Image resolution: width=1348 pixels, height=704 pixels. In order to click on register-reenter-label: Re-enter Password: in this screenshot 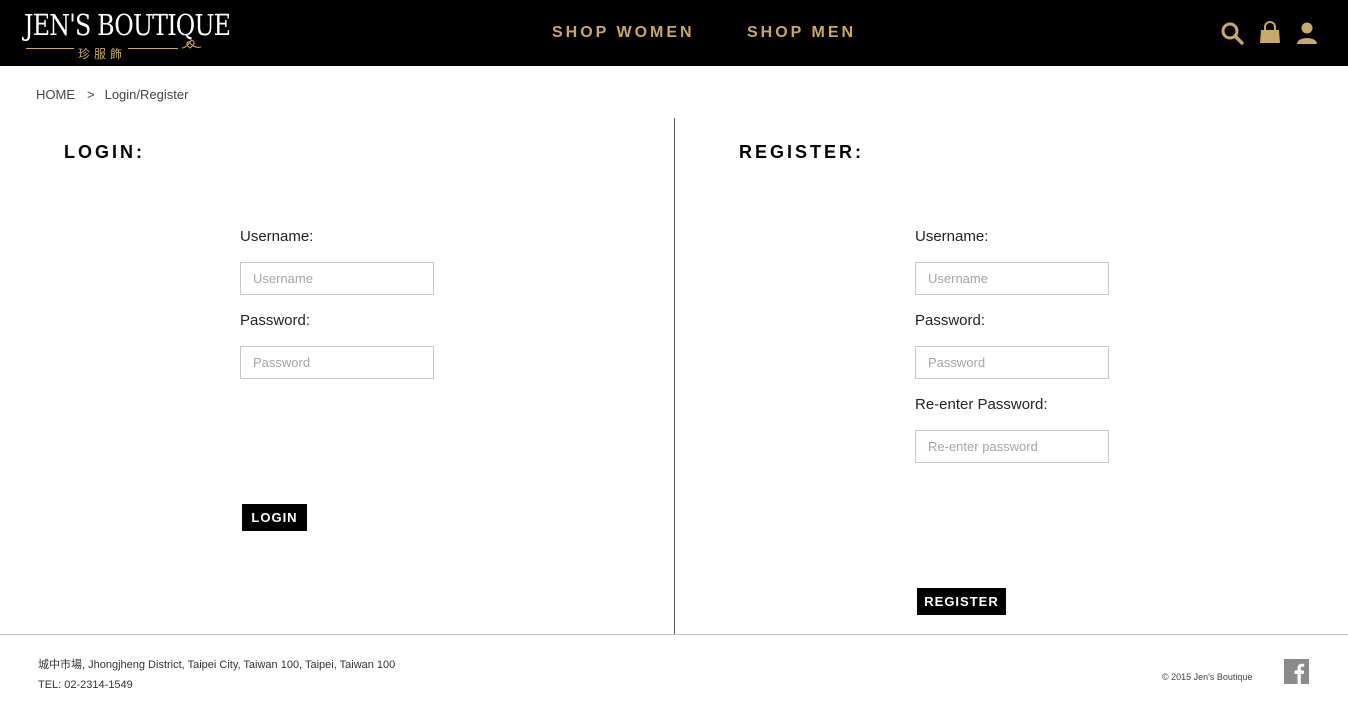, I will do `click(981, 404)`.